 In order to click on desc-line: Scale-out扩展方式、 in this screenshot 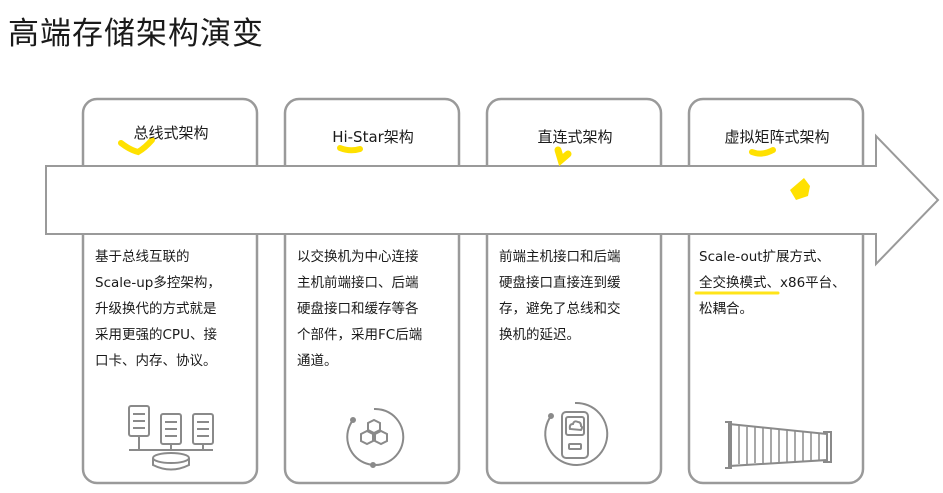, I will do `click(765, 257)`.